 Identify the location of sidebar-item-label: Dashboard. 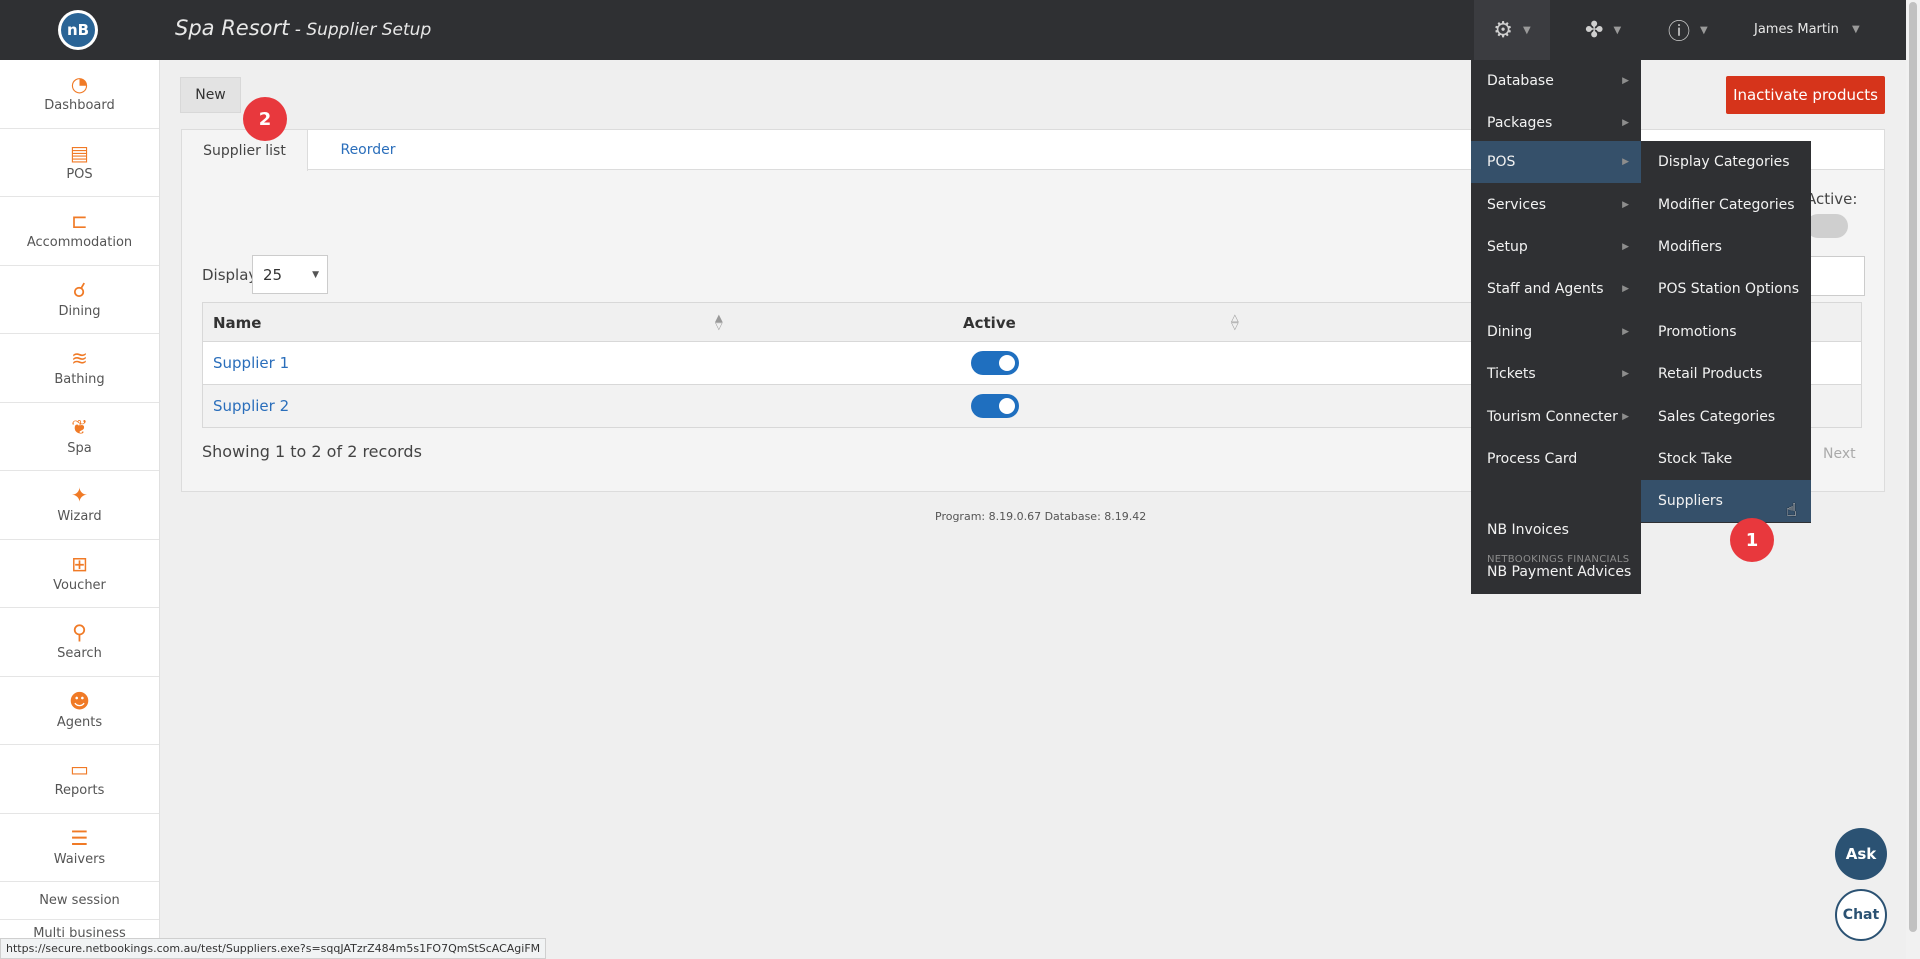
(79, 106).